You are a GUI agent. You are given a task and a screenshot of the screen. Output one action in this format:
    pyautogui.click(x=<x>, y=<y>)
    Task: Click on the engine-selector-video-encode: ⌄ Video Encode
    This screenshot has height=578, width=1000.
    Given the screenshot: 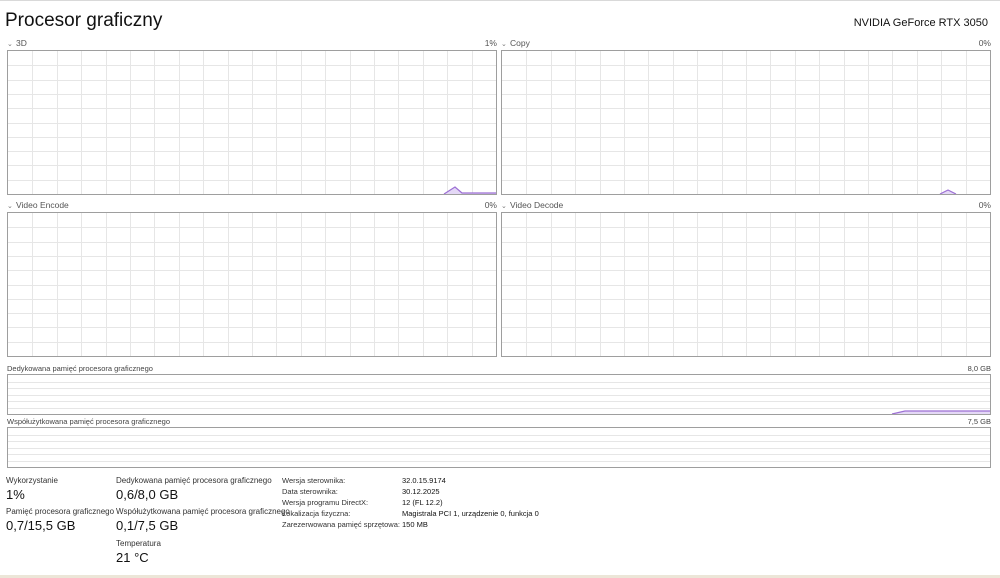 What is the action you would take?
    pyautogui.click(x=38, y=205)
    